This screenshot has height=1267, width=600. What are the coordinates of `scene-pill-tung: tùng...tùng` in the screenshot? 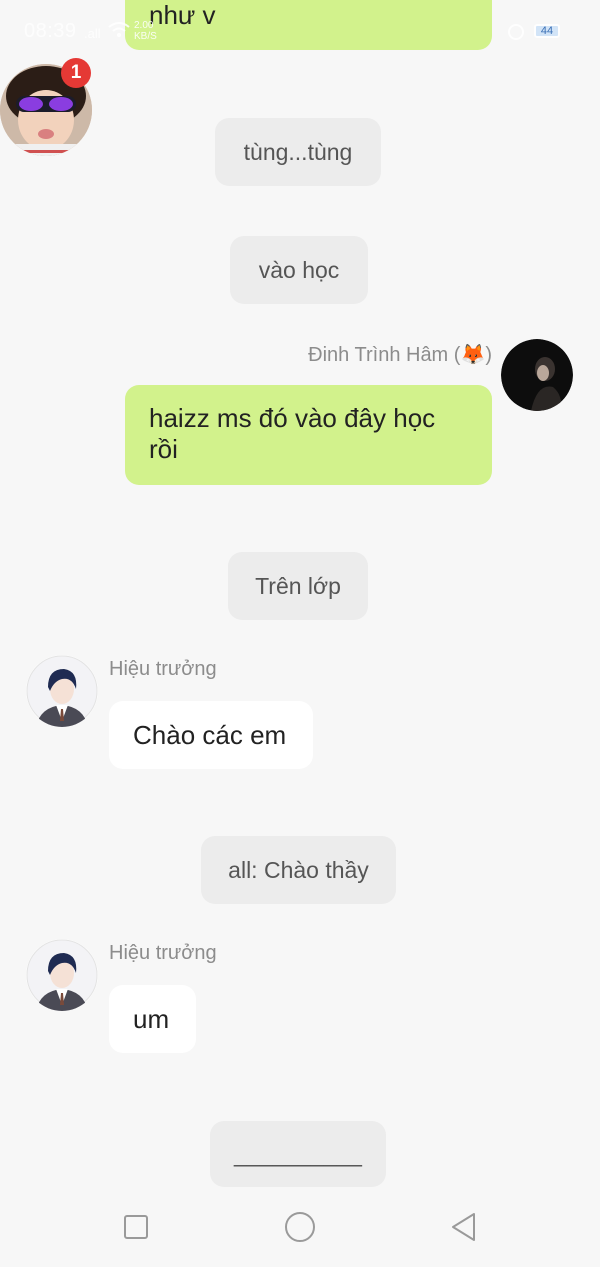 It's located at (298, 152).